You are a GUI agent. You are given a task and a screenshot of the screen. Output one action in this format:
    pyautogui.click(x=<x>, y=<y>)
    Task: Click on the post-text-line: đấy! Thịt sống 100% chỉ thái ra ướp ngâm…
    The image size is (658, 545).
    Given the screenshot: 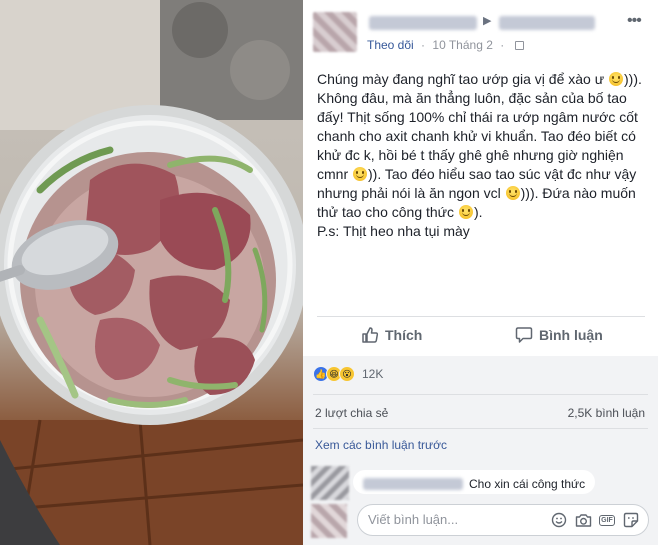 What is the action you would take?
    pyautogui.click(x=483, y=117)
    